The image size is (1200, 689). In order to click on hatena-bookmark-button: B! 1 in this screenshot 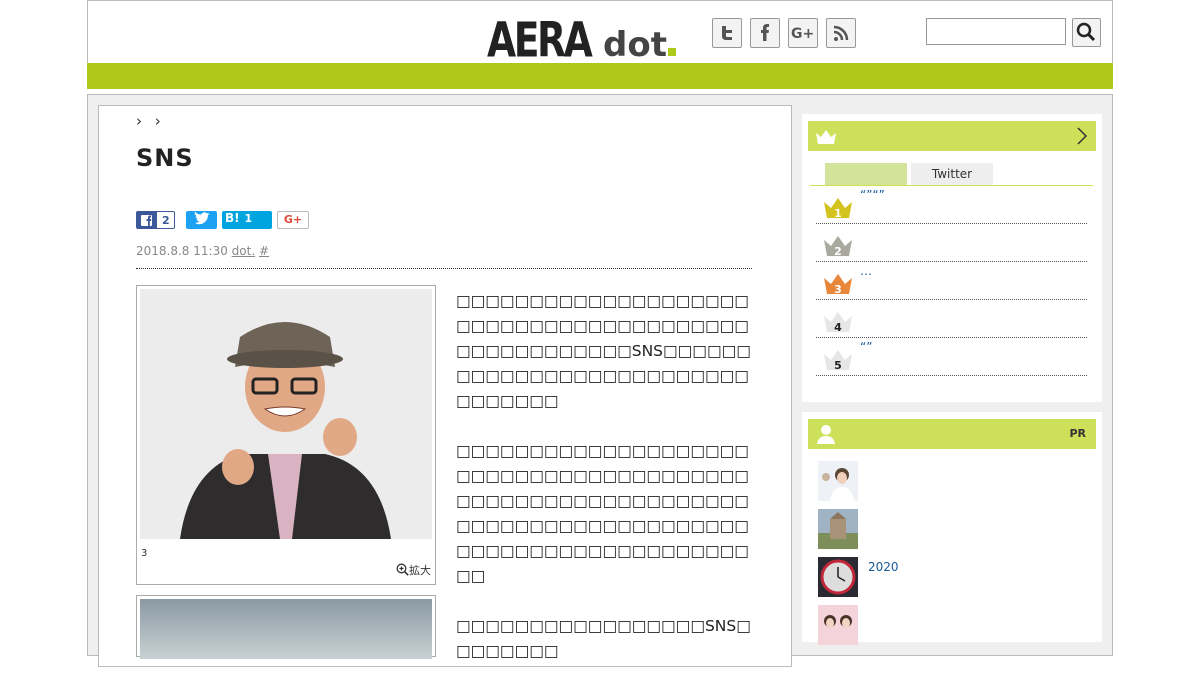, I will do `click(247, 220)`.